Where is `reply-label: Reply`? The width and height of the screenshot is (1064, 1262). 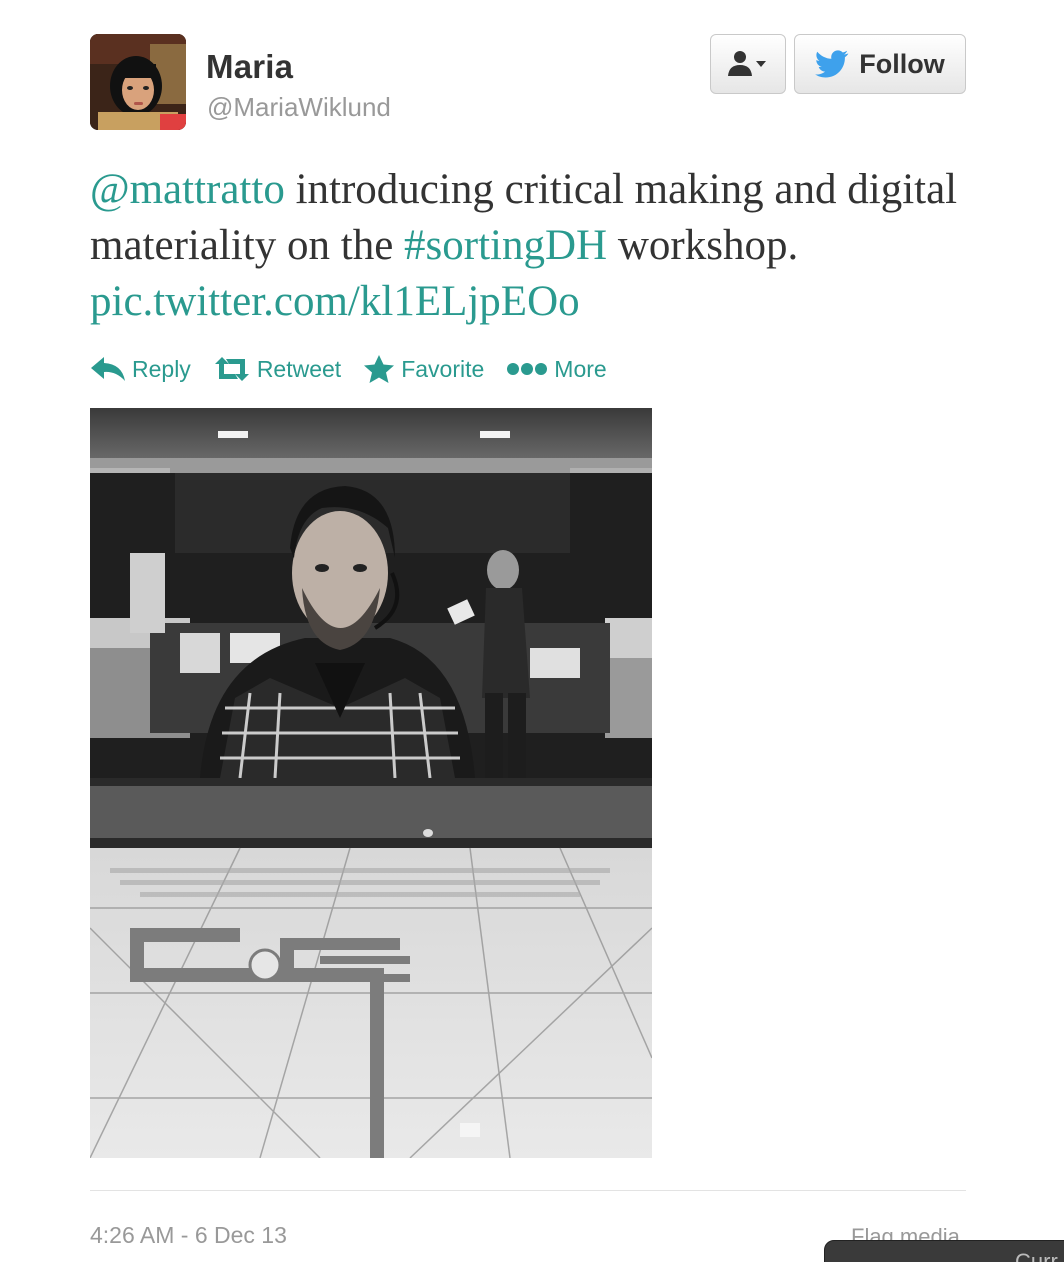
reply-label: Reply is located at coordinates (161, 368).